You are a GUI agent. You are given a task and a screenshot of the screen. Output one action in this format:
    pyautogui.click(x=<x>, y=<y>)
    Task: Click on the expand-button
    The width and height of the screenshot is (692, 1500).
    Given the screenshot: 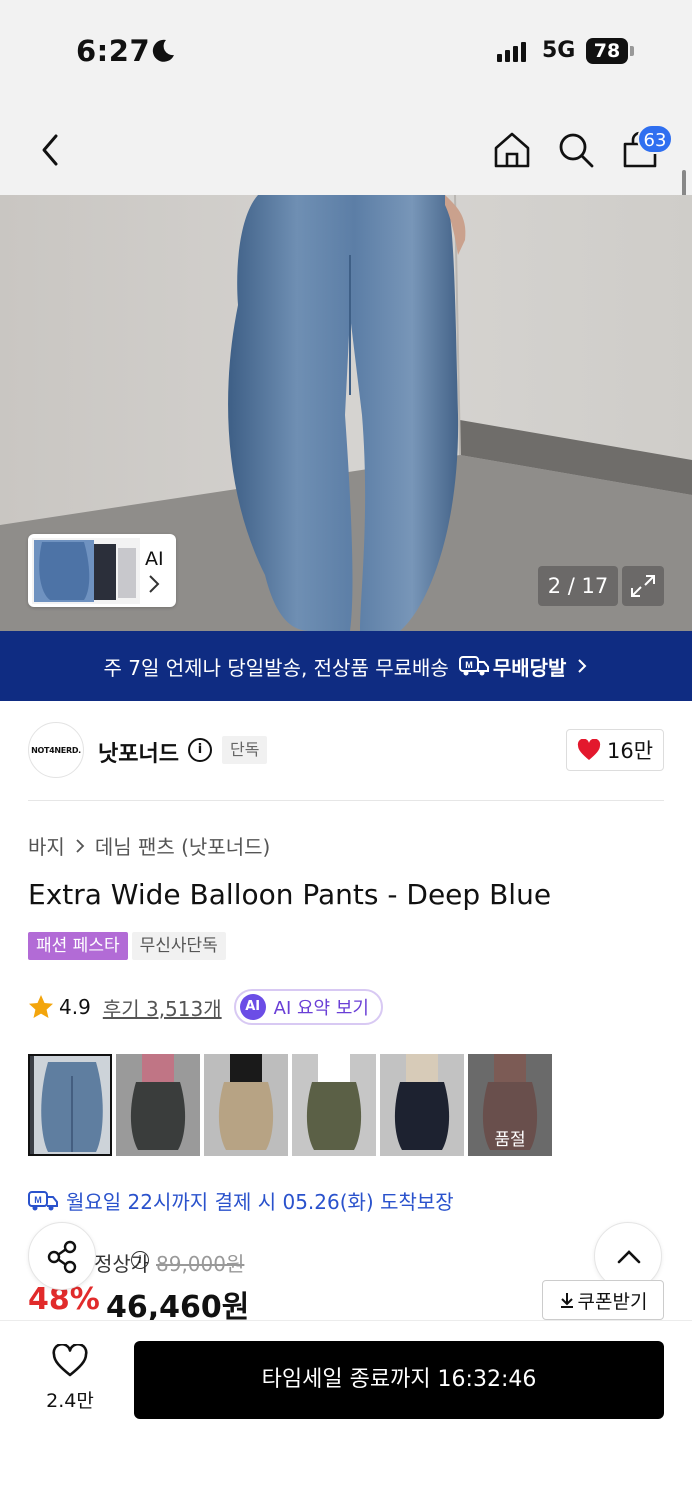 What is the action you would take?
    pyautogui.click(x=643, y=586)
    